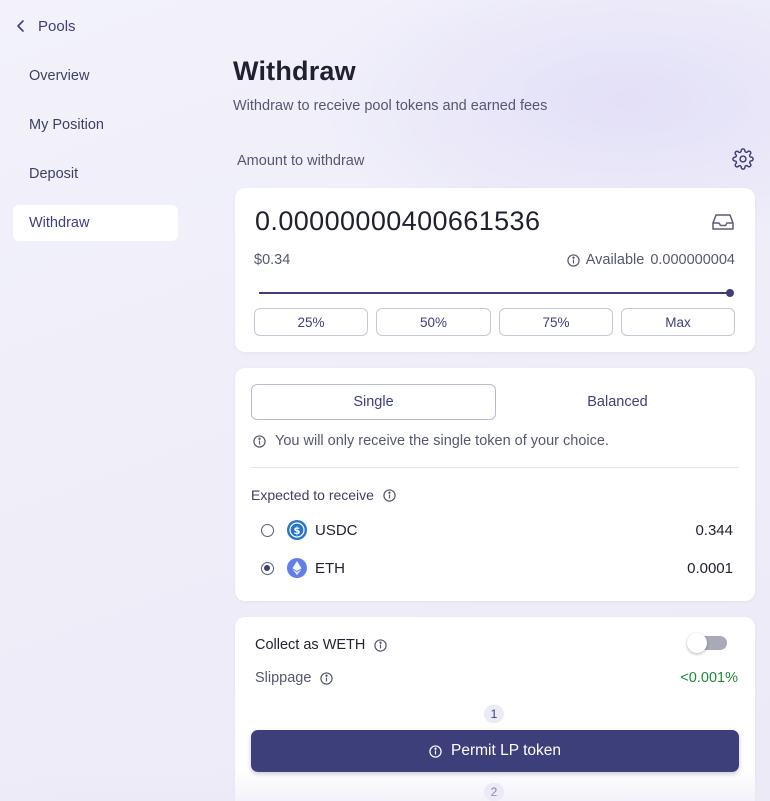  Describe the element at coordinates (66, 125) in the screenshot. I see `sidebar-item-label: My Position` at that location.